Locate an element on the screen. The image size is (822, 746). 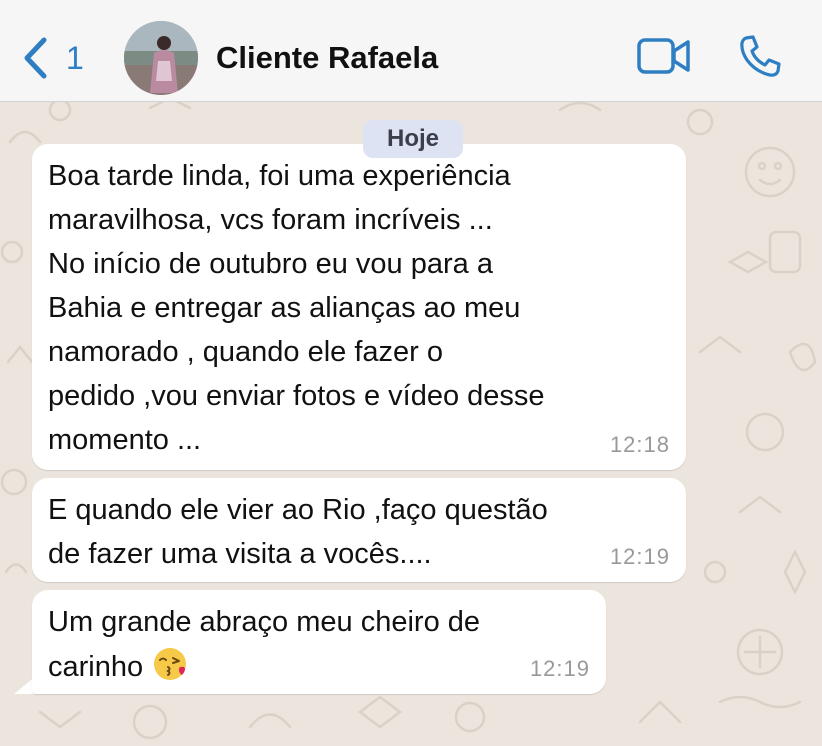
chat-header: 1 Cliente Rafaela is located at coordinates (411, 51).